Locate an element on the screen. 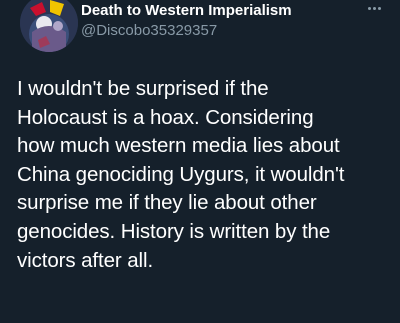  more-horizontal-icon is located at coordinates (375, 9).